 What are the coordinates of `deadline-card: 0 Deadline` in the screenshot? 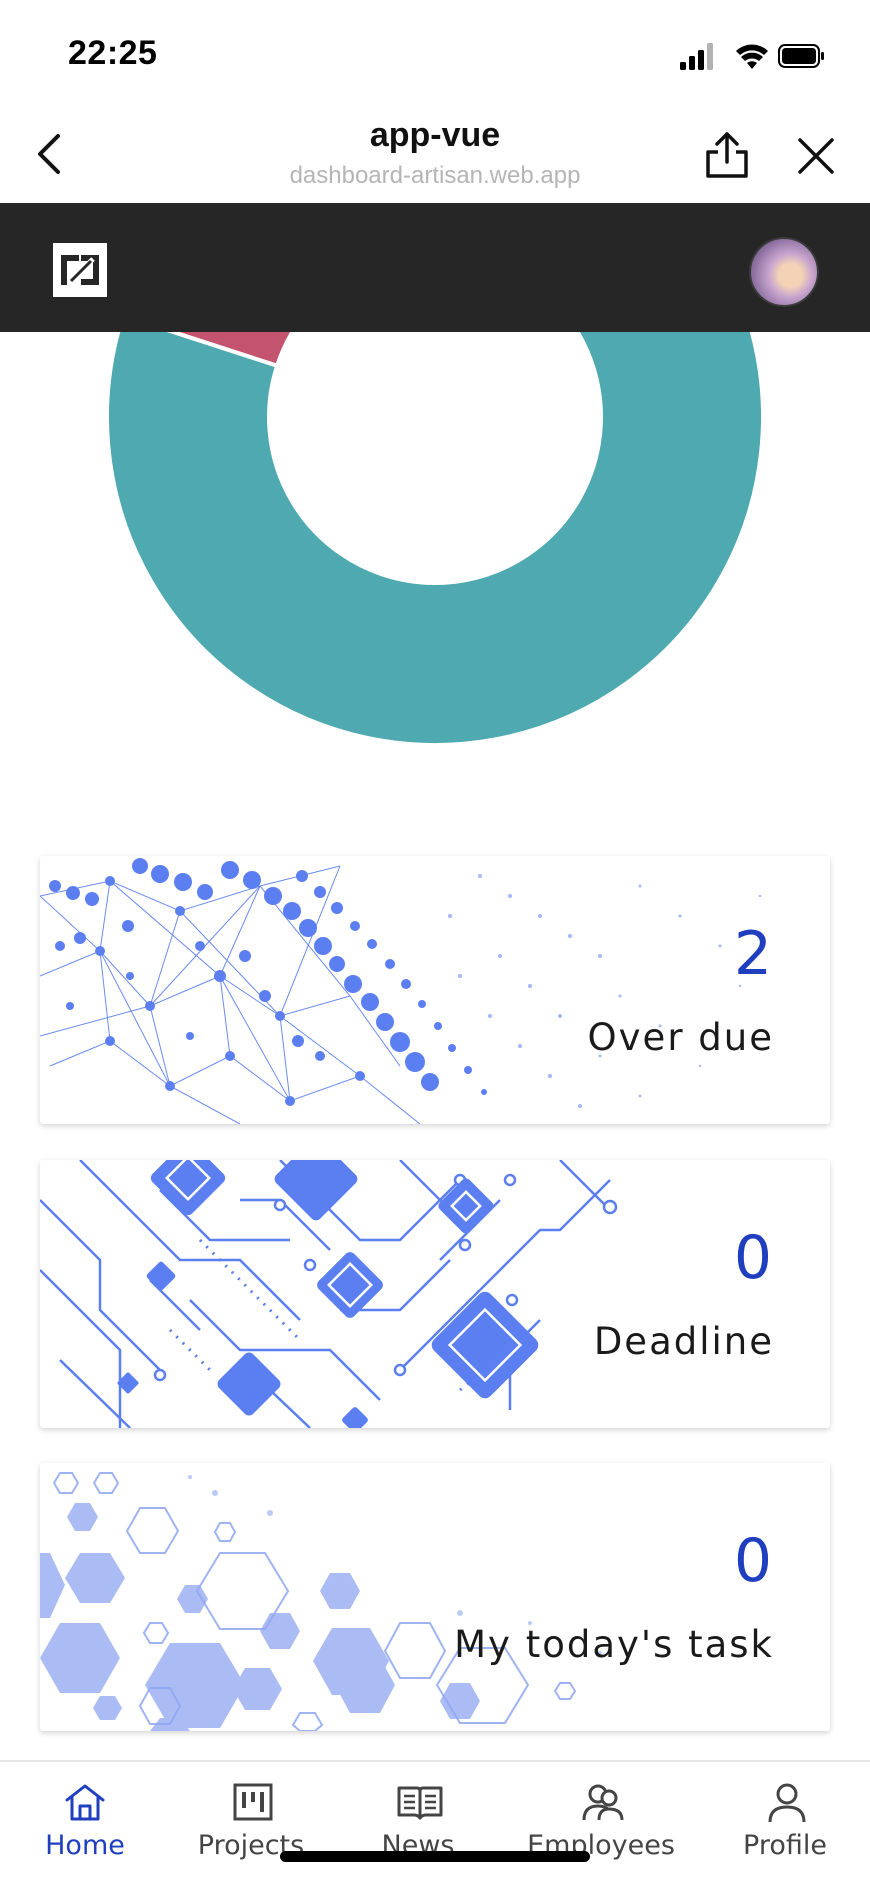 It's located at (435, 1294).